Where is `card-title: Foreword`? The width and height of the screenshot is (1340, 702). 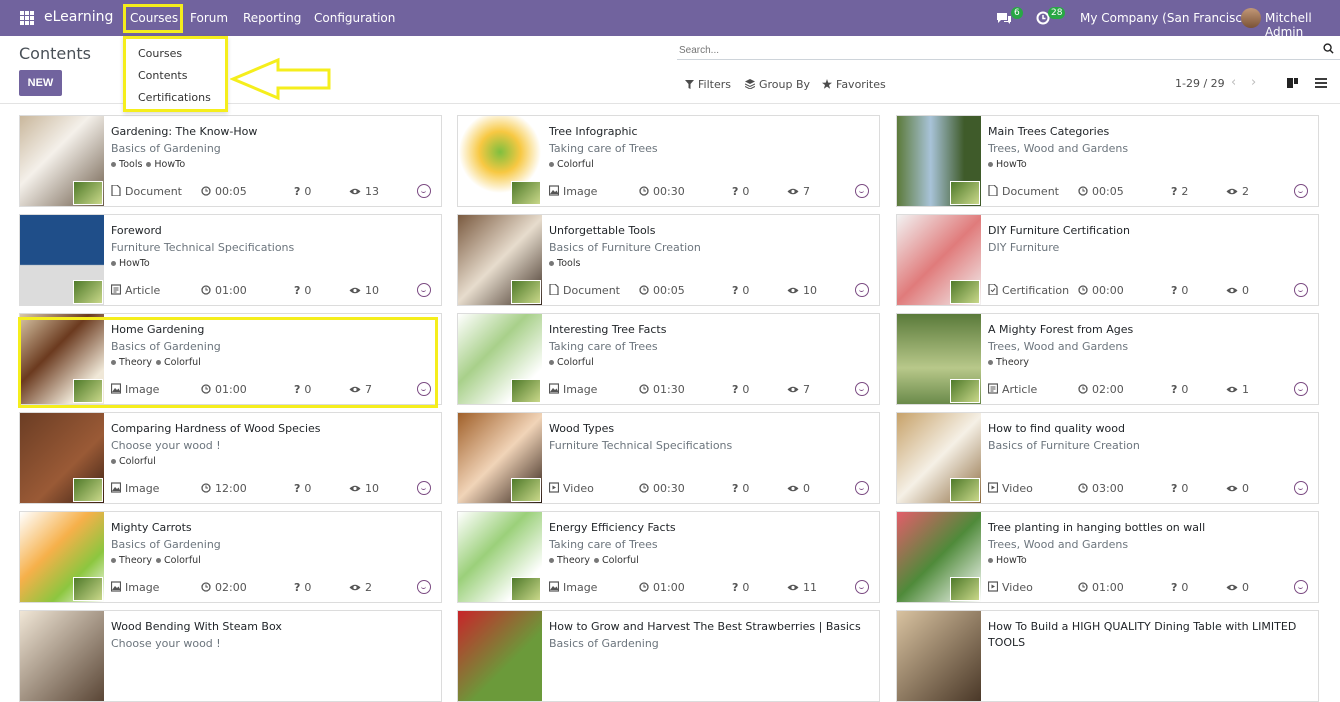
card-title: Foreword is located at coordinates (136, 230).